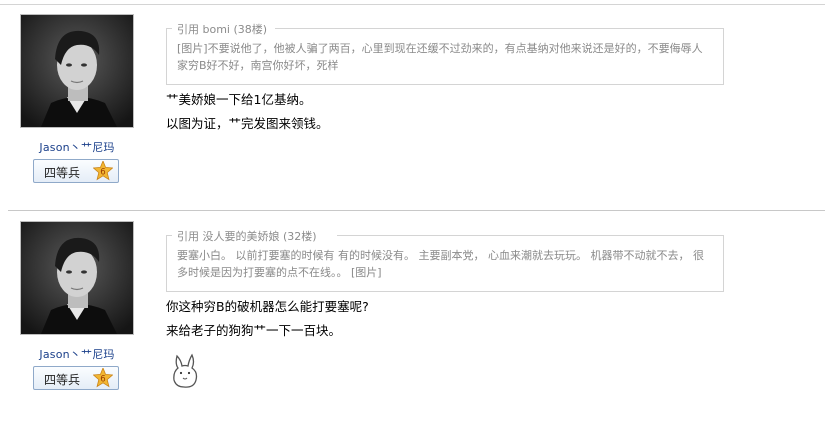  What do you see at coordinates (267, 306) in the screenshot?
I see `post-line-1: 你这种穷B的破机器怎么能打要塞呢?` at bounding box center [267, 306].